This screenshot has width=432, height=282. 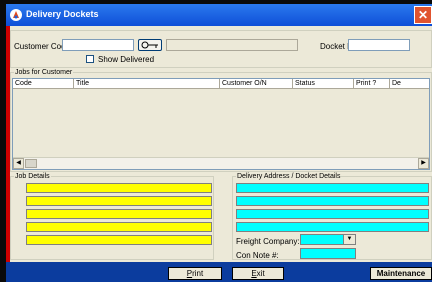 I want to click on window-title: Delivery Dockets, so click(x=62, y=14).